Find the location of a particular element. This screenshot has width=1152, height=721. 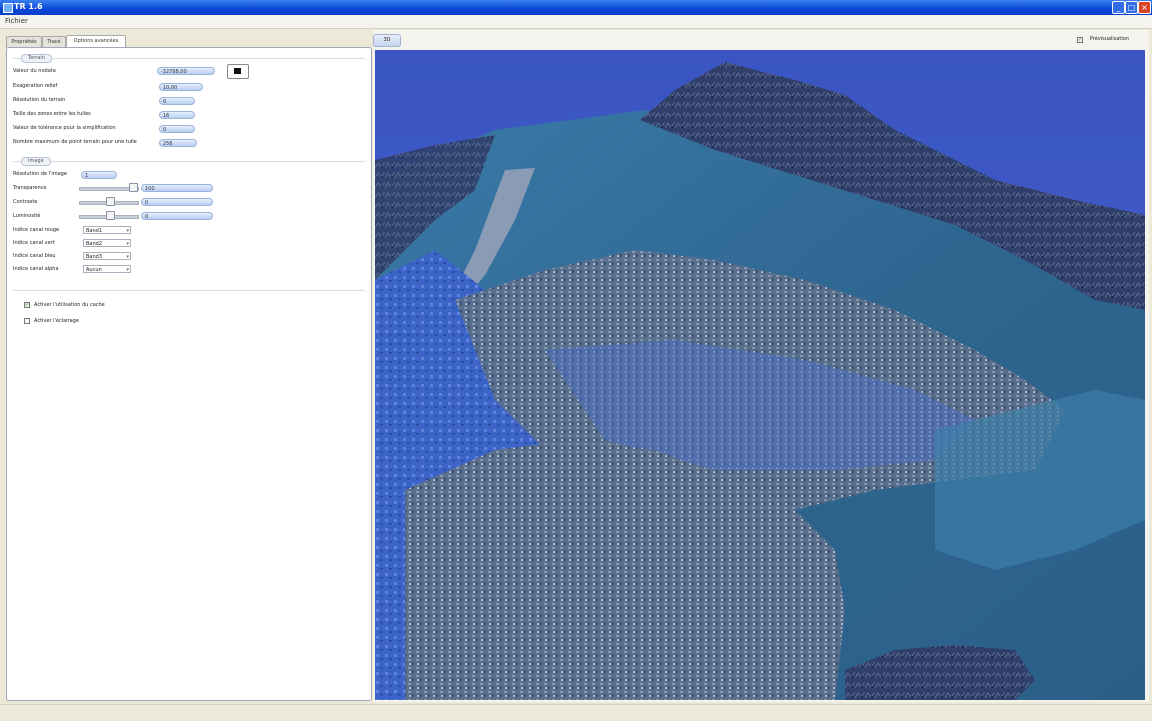

brightness-label: Luminosité is located at coordinates (27, 216).